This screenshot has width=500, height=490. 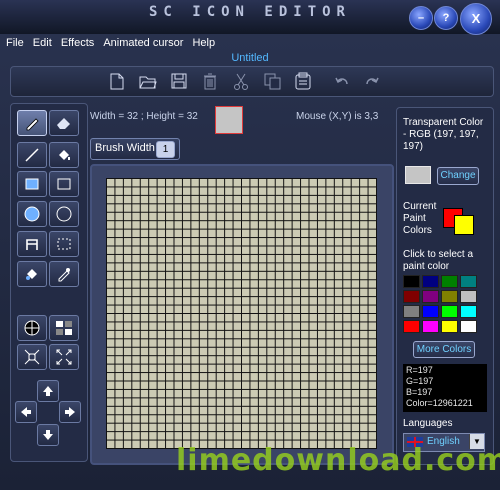 What do you see at coordinates (303, 81) in the screenshot?
I see `paste-icon` at bounding box center [303, 81].